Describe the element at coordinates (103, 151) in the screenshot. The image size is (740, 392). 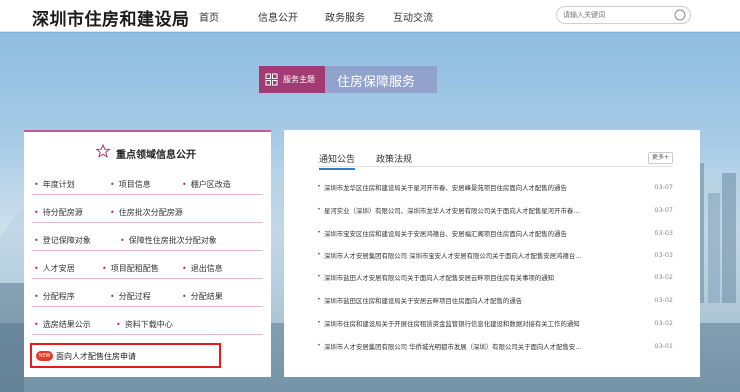
I see `star-icon` at that location.